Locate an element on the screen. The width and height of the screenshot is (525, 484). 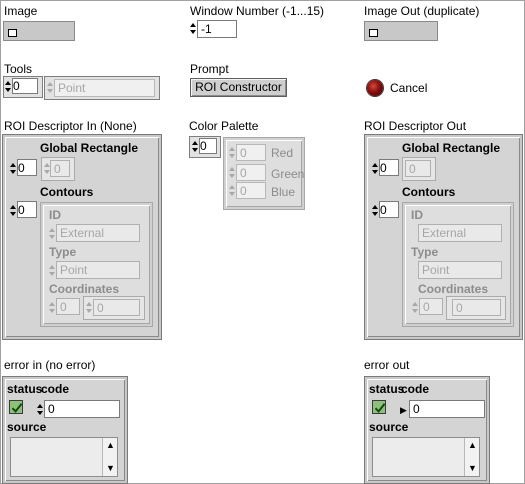
roi-in-contours-index: 0 is located at coordinates (27, 209).